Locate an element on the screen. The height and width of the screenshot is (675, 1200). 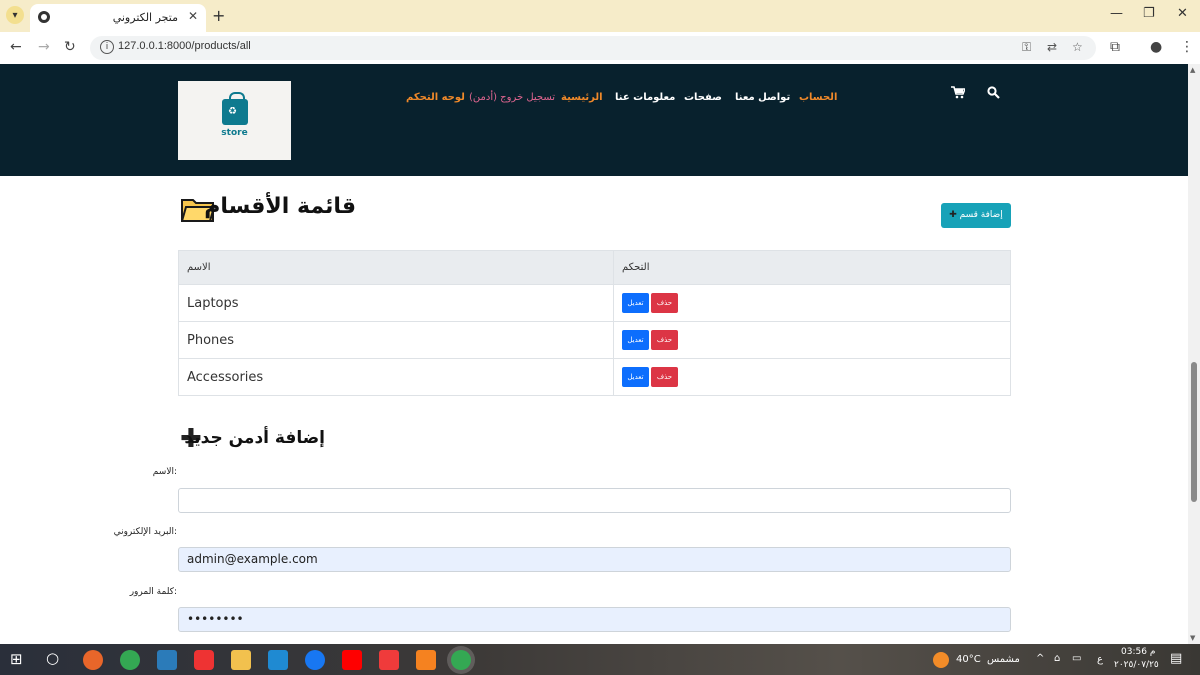
close-window-icon: ✕ is located at coordinates (1182, 13).